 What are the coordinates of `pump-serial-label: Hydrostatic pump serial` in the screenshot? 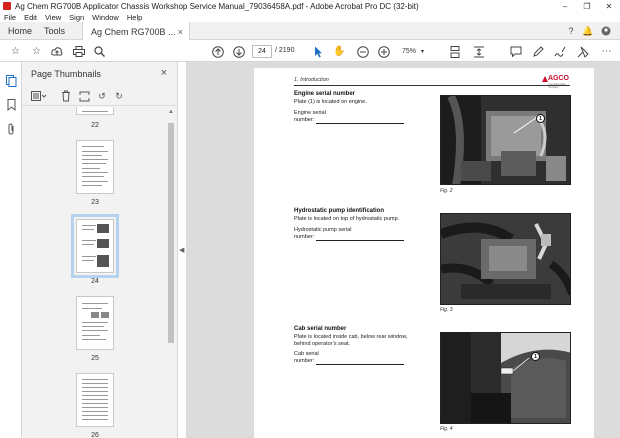 It's located at (323, 230).